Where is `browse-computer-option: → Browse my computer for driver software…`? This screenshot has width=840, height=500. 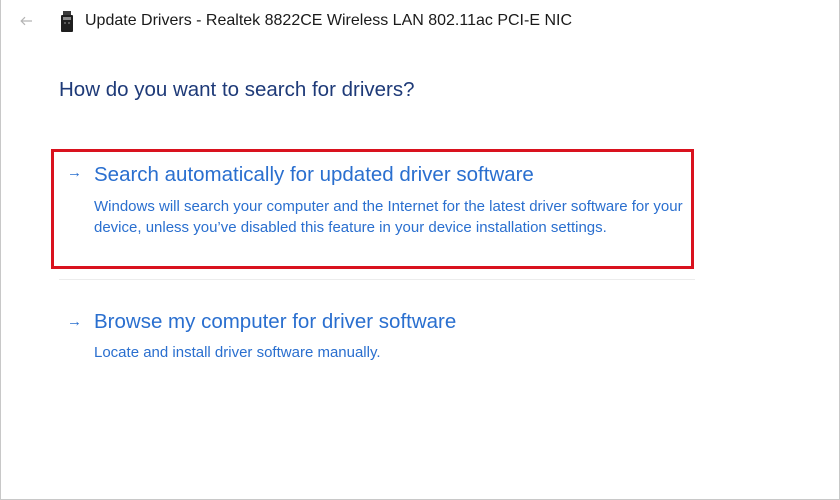
browse-computer-option: → Browse my computer for driver software… is located at coordinates (377, 340).